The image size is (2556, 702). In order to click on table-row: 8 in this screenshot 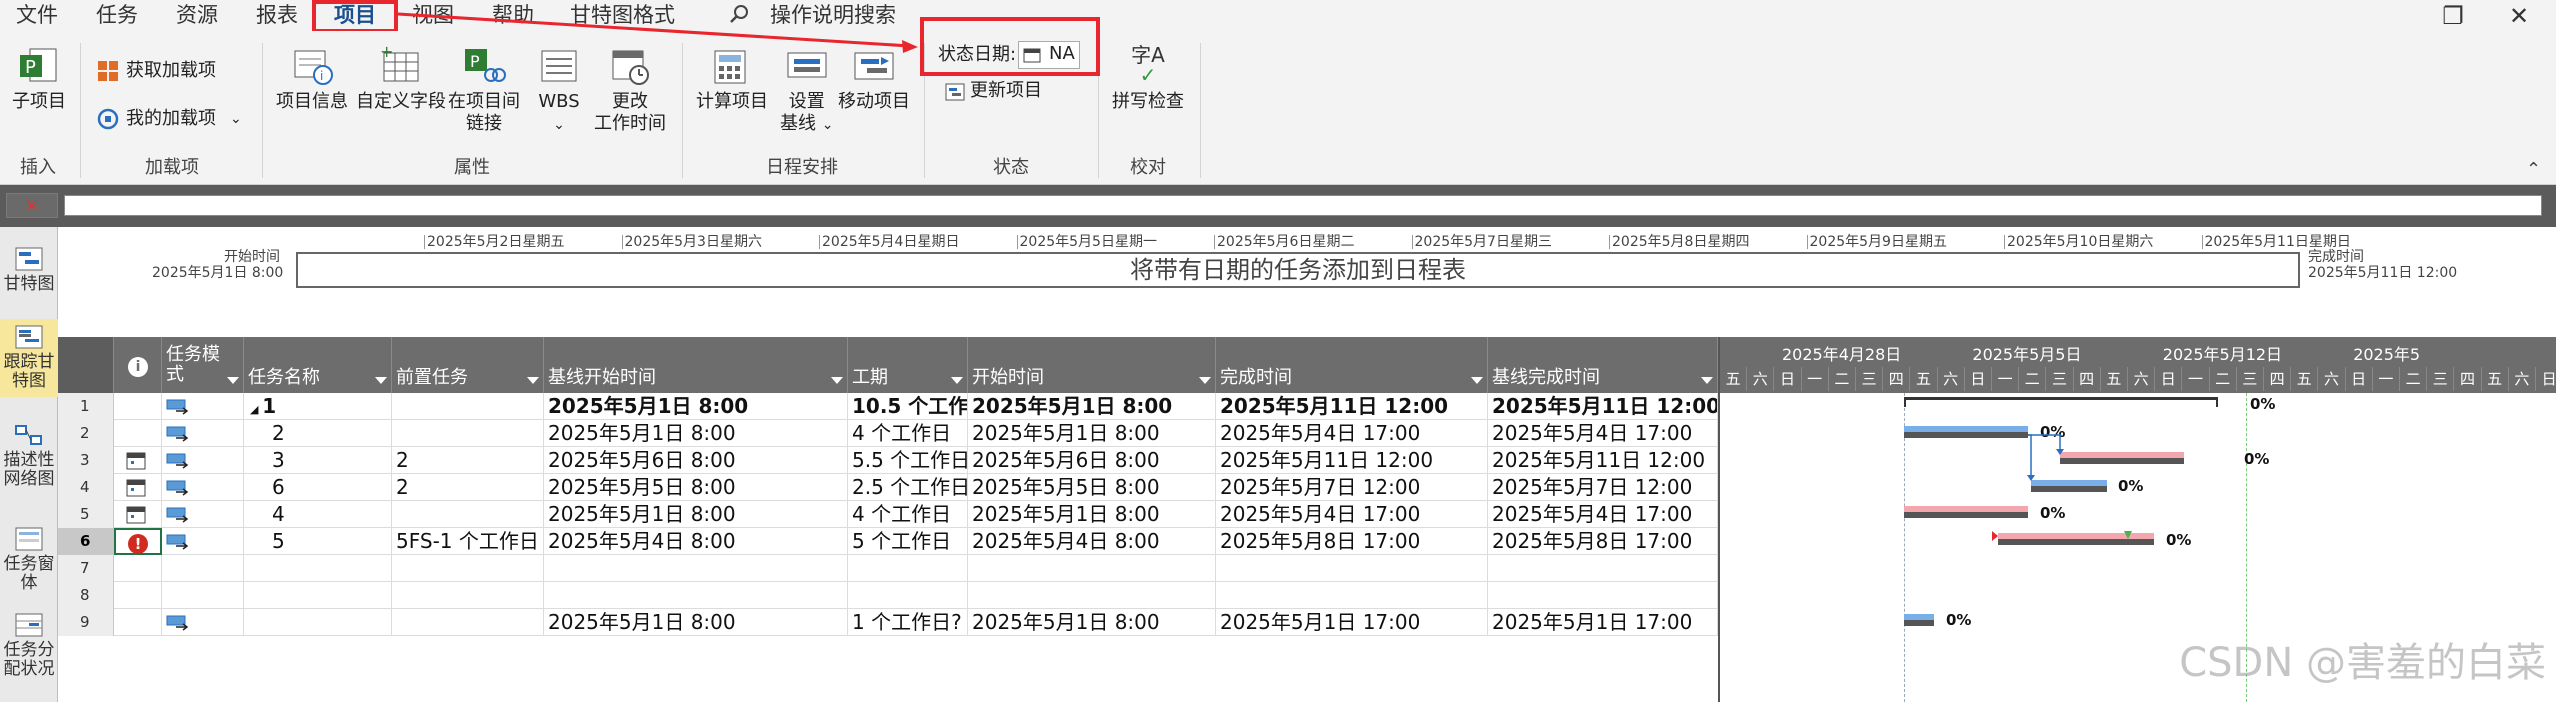, I will do `click(888, 595)`.